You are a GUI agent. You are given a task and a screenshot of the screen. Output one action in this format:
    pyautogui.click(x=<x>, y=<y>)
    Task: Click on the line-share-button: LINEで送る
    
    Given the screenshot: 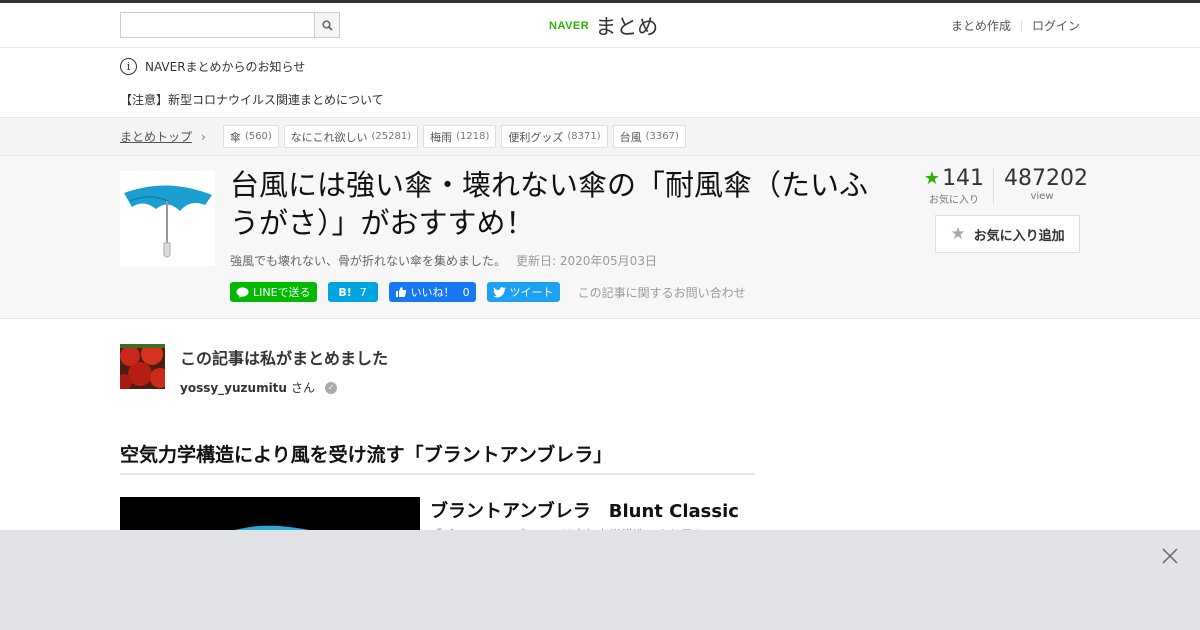 What is the action you would take?
    pyautogui.click(x=273, y=292)
    